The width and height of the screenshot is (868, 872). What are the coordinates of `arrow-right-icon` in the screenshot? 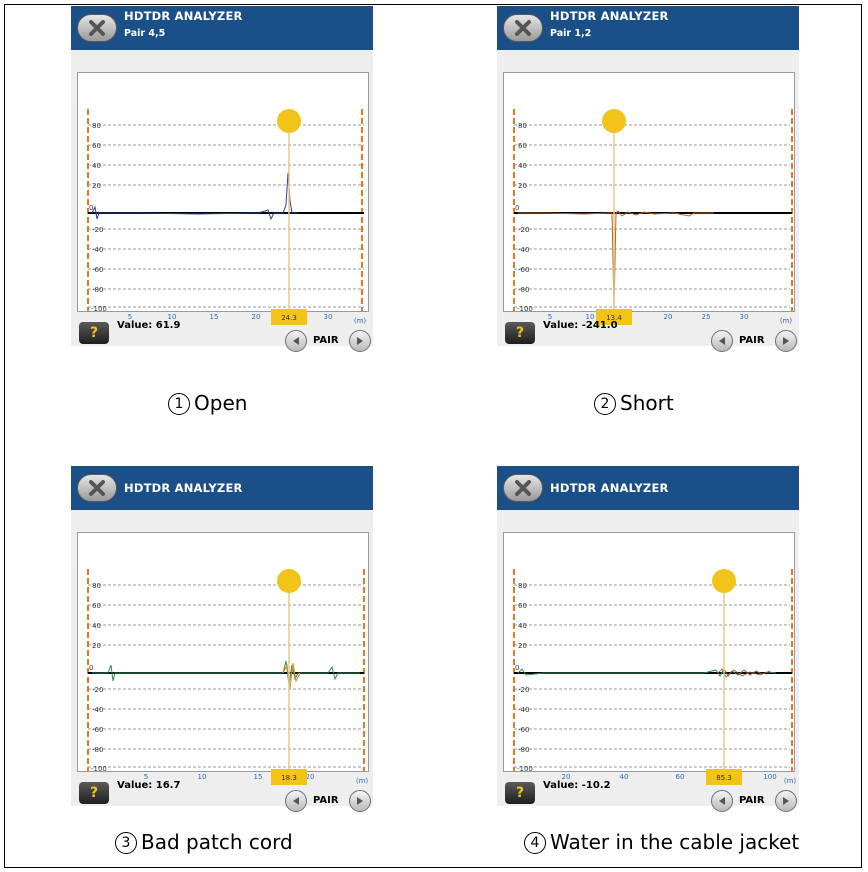 It's located at (360, 801).